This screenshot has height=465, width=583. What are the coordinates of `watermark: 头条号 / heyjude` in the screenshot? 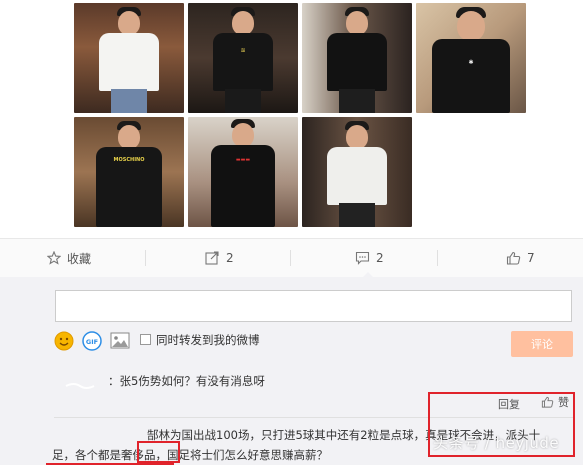 It's located at (496, 443).